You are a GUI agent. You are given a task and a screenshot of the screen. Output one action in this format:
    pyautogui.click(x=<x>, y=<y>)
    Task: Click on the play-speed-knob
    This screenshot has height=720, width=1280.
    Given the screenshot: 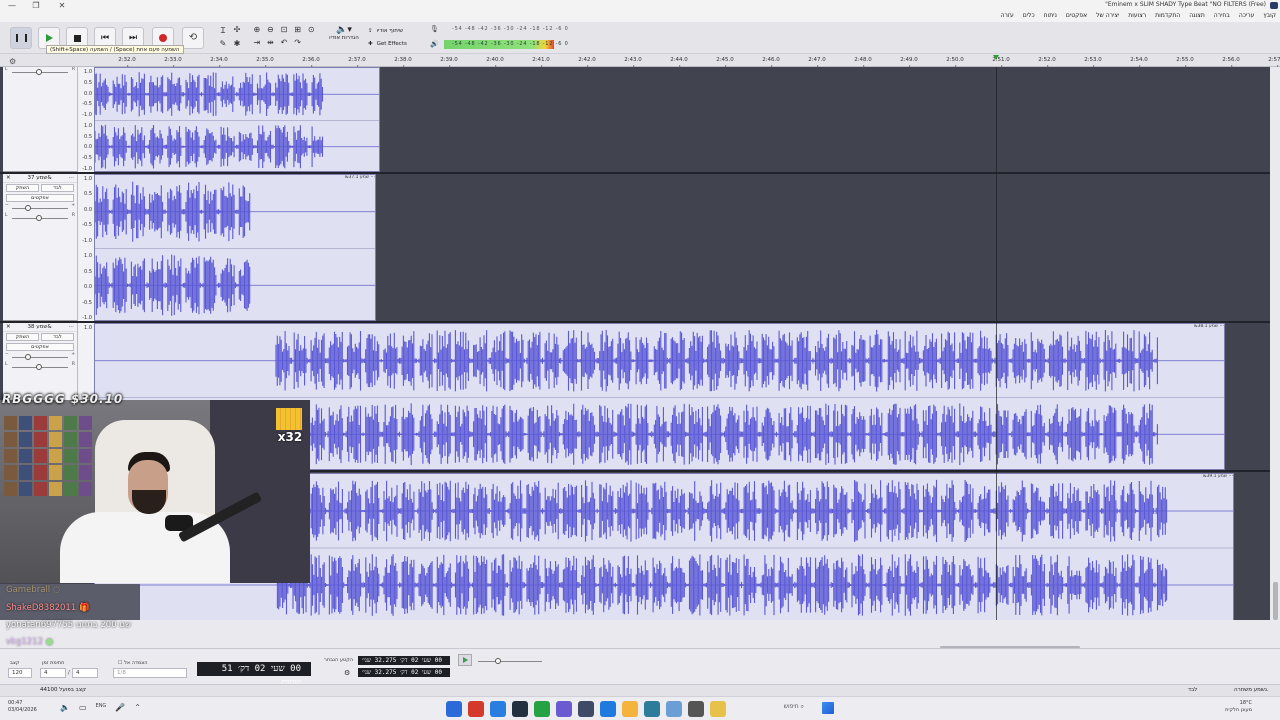 What is the action you would take?
    pyautogui.click(x=498, y=661)
    